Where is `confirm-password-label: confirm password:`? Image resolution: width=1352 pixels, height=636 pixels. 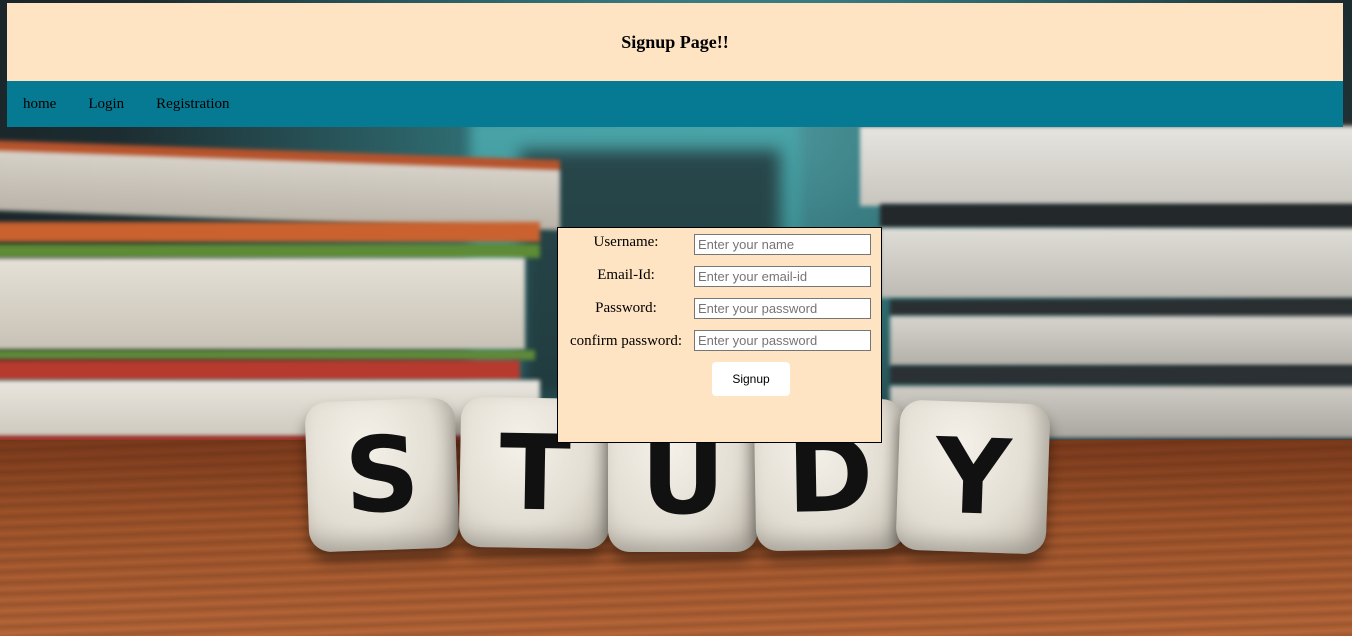 confirm-password-label: confirm password: is located at coordinates (626, 341).